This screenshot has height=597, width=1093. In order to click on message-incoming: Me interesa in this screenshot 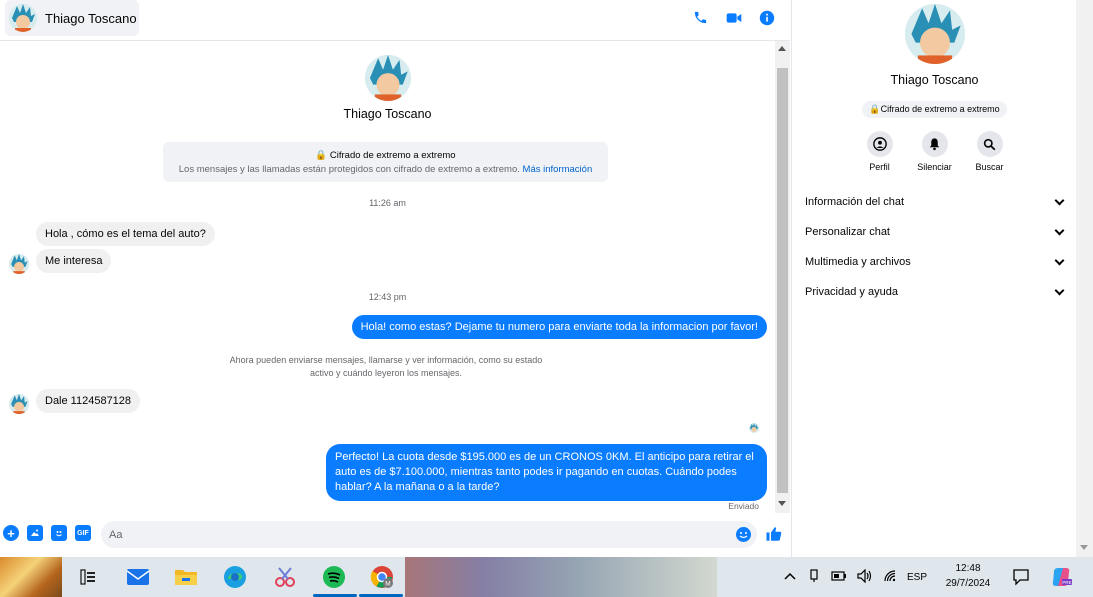, I will do `click(74, 261)`.